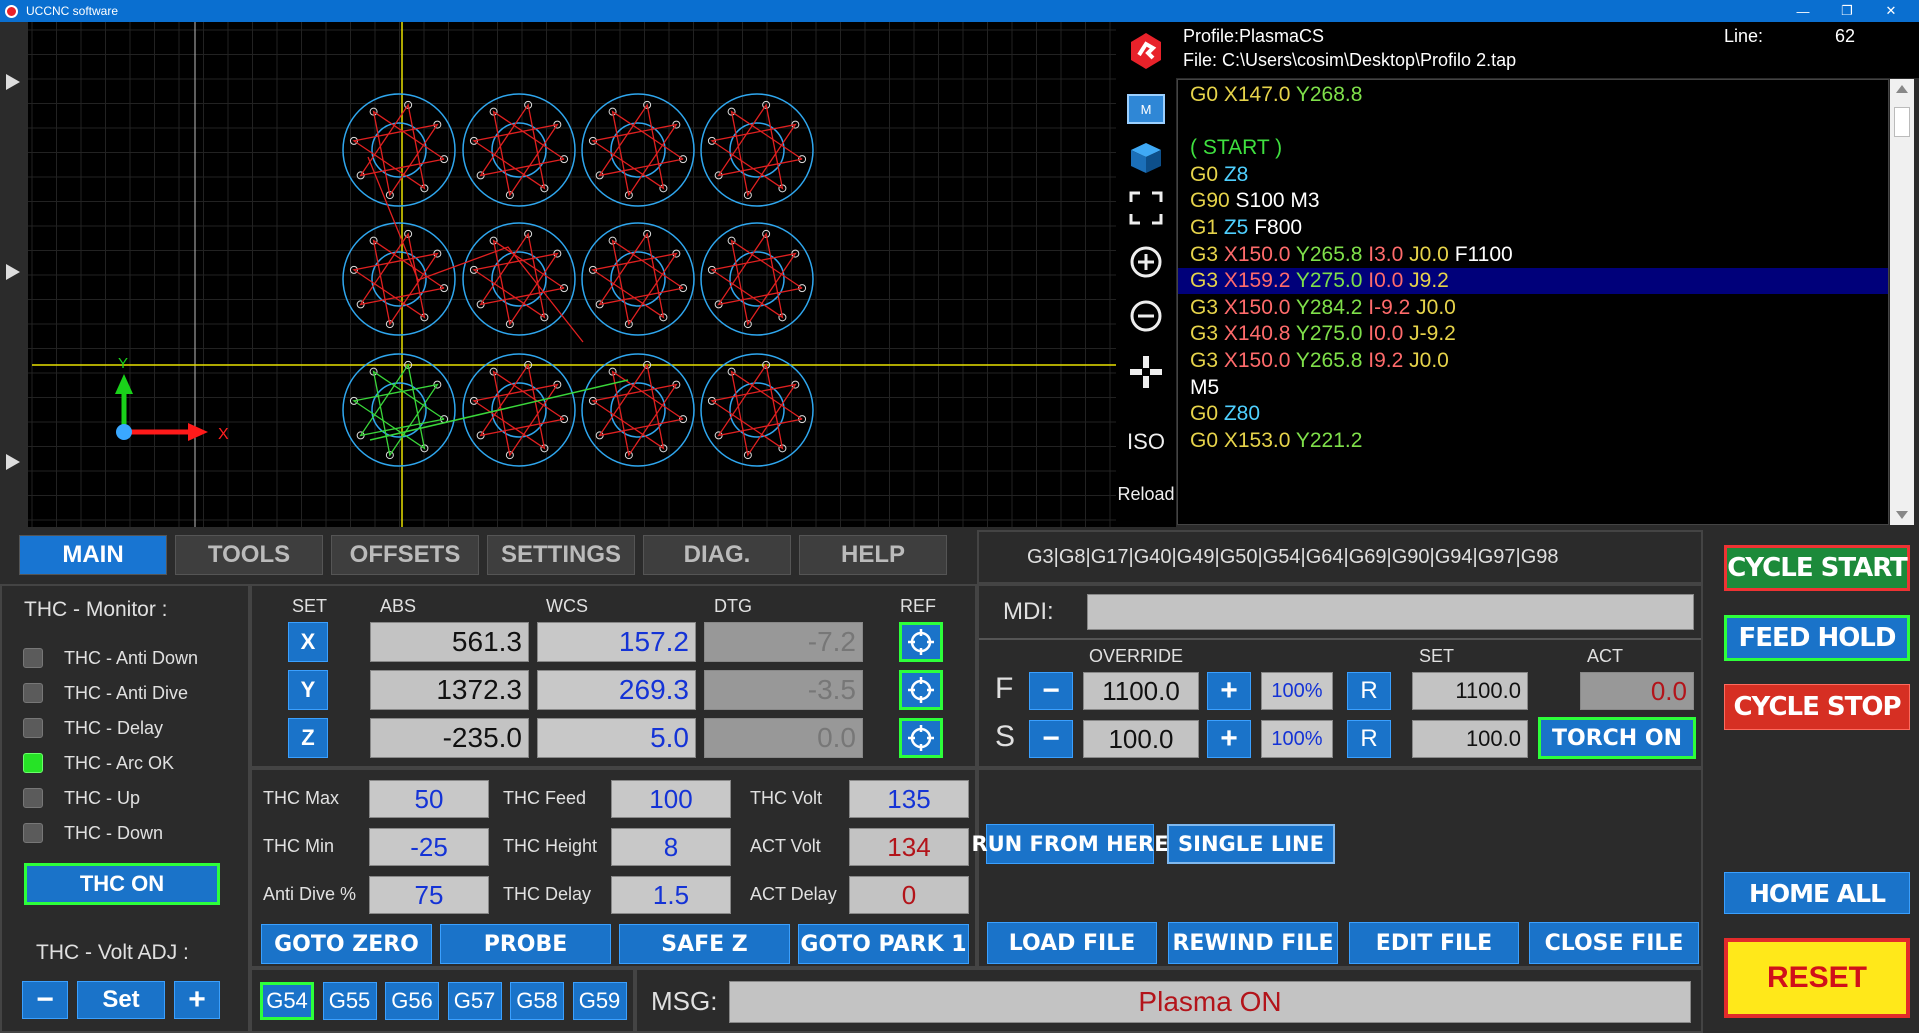 This screenshot has height=1033, width=1919. Describe the element at coordinates (405, 555) in the screenshot. I see `tab-offsets: OFFSETS` at that location.